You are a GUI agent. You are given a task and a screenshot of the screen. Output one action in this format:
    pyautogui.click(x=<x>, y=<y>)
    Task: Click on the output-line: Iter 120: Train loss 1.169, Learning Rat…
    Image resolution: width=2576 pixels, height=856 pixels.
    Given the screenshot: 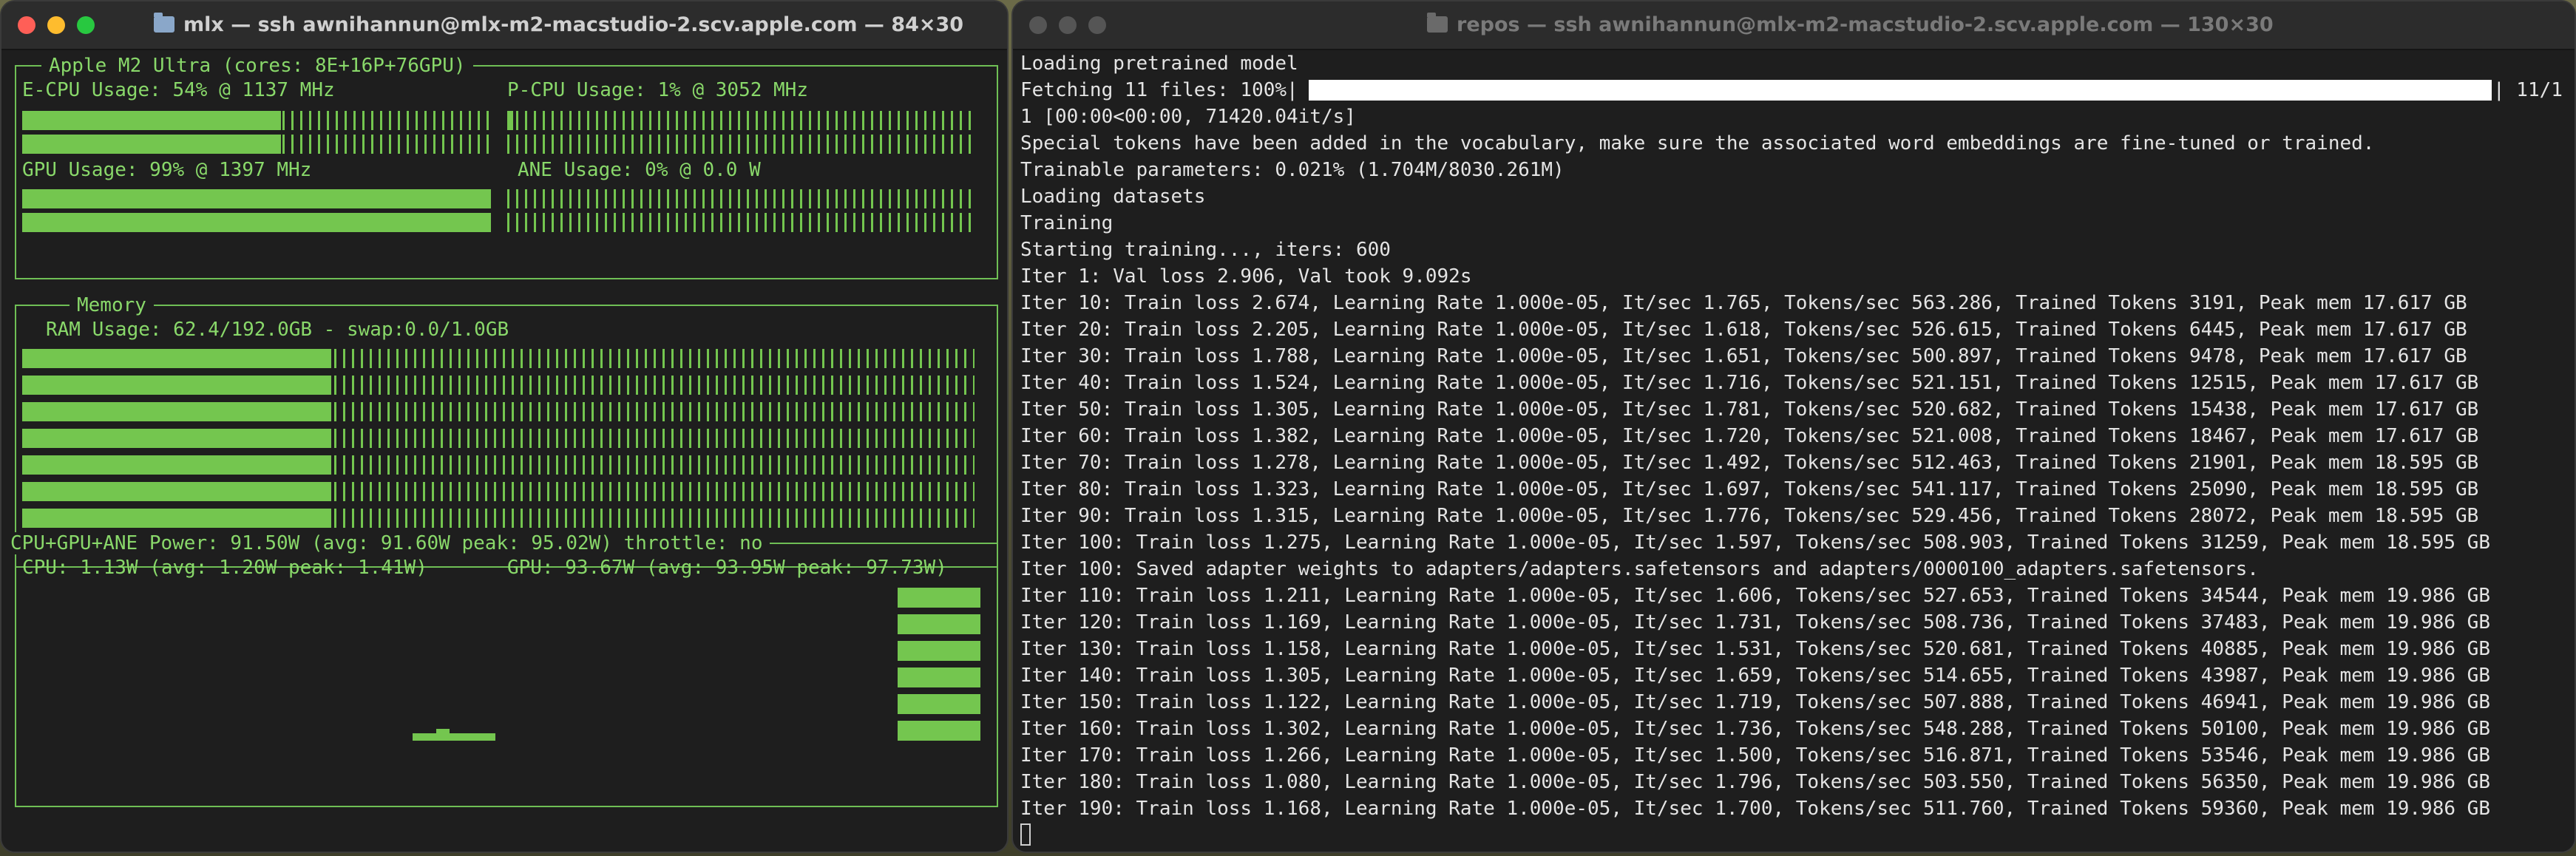 What is the action you would take?
    pyautogui.click(x=1755, y=622)
    